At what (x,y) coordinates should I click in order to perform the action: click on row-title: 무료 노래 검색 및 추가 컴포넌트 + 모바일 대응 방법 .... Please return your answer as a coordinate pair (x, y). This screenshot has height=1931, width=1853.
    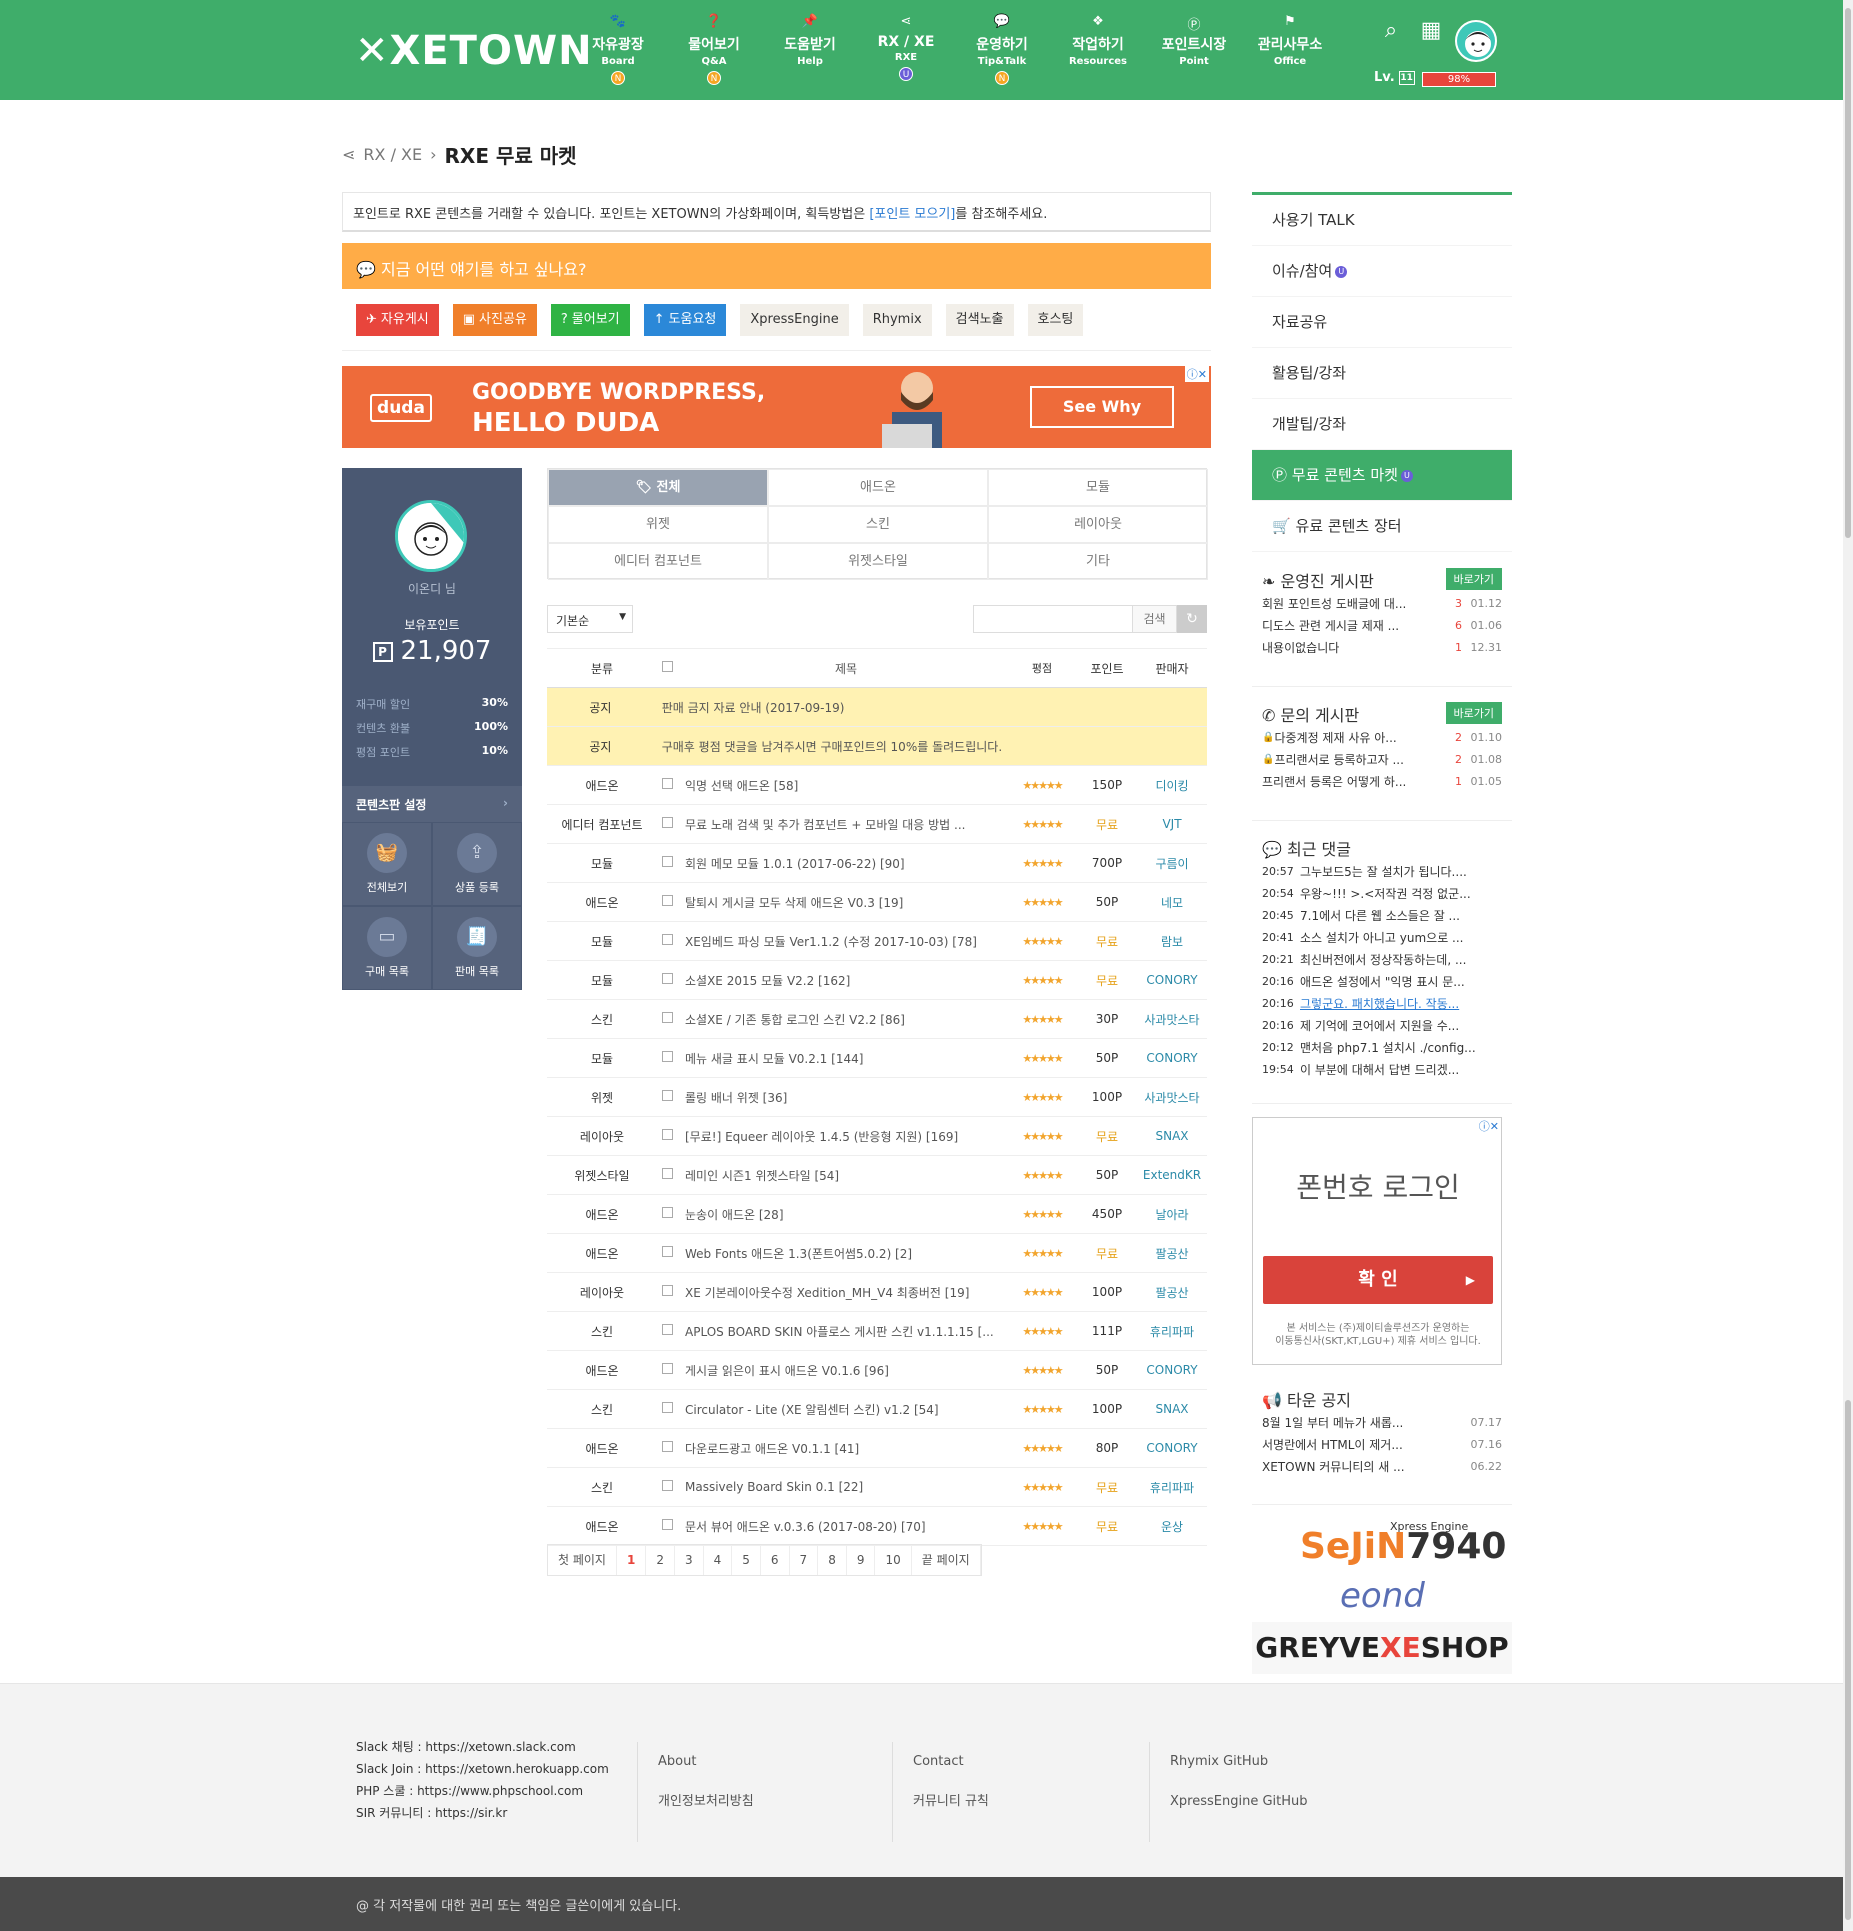
    Looking at the image, I should click on (842, 824).